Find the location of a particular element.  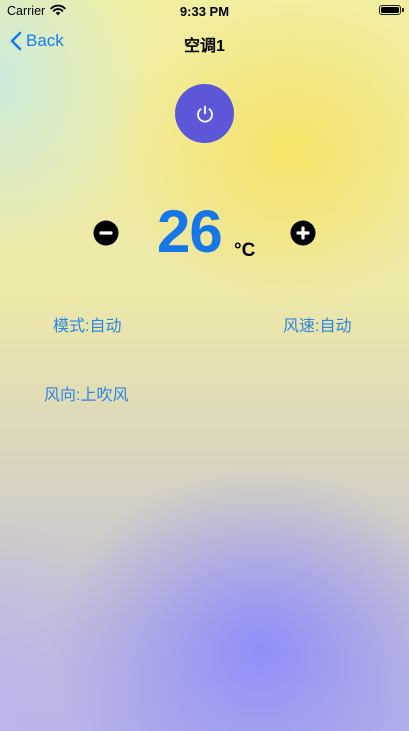

page-title: 空调1 is located at coordinates (204, 46).